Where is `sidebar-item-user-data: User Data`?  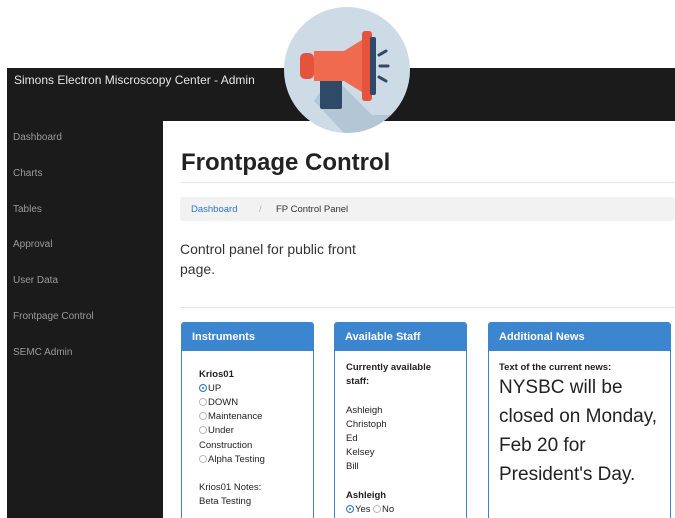 sidebar-item-user-data: User Data is located at coordinates (35, 280).